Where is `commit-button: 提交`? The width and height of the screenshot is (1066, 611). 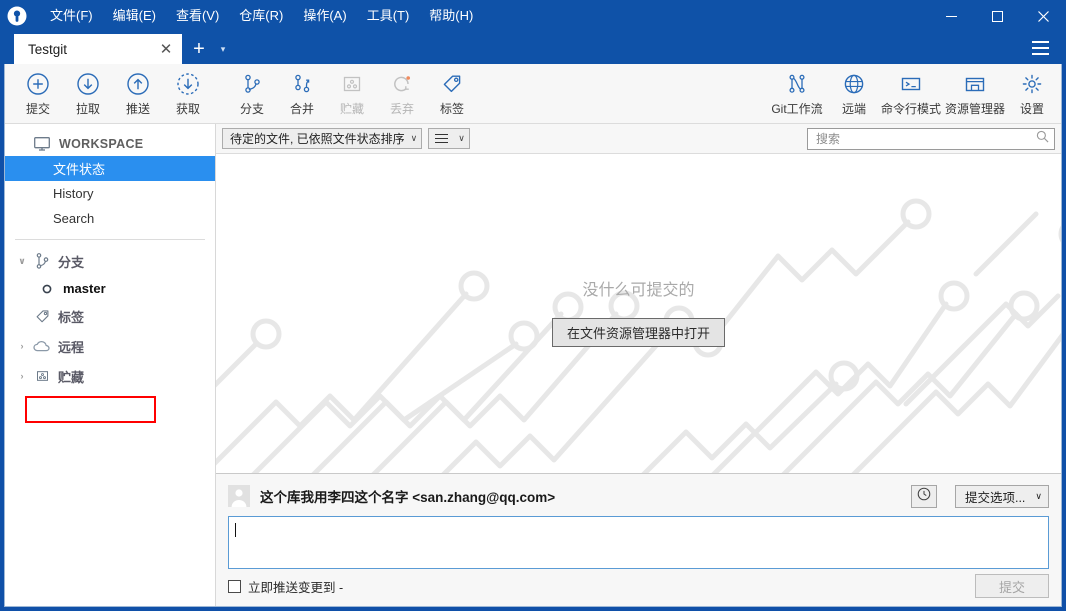 commit-button: 提交 is located at coordinates (1012, 586).